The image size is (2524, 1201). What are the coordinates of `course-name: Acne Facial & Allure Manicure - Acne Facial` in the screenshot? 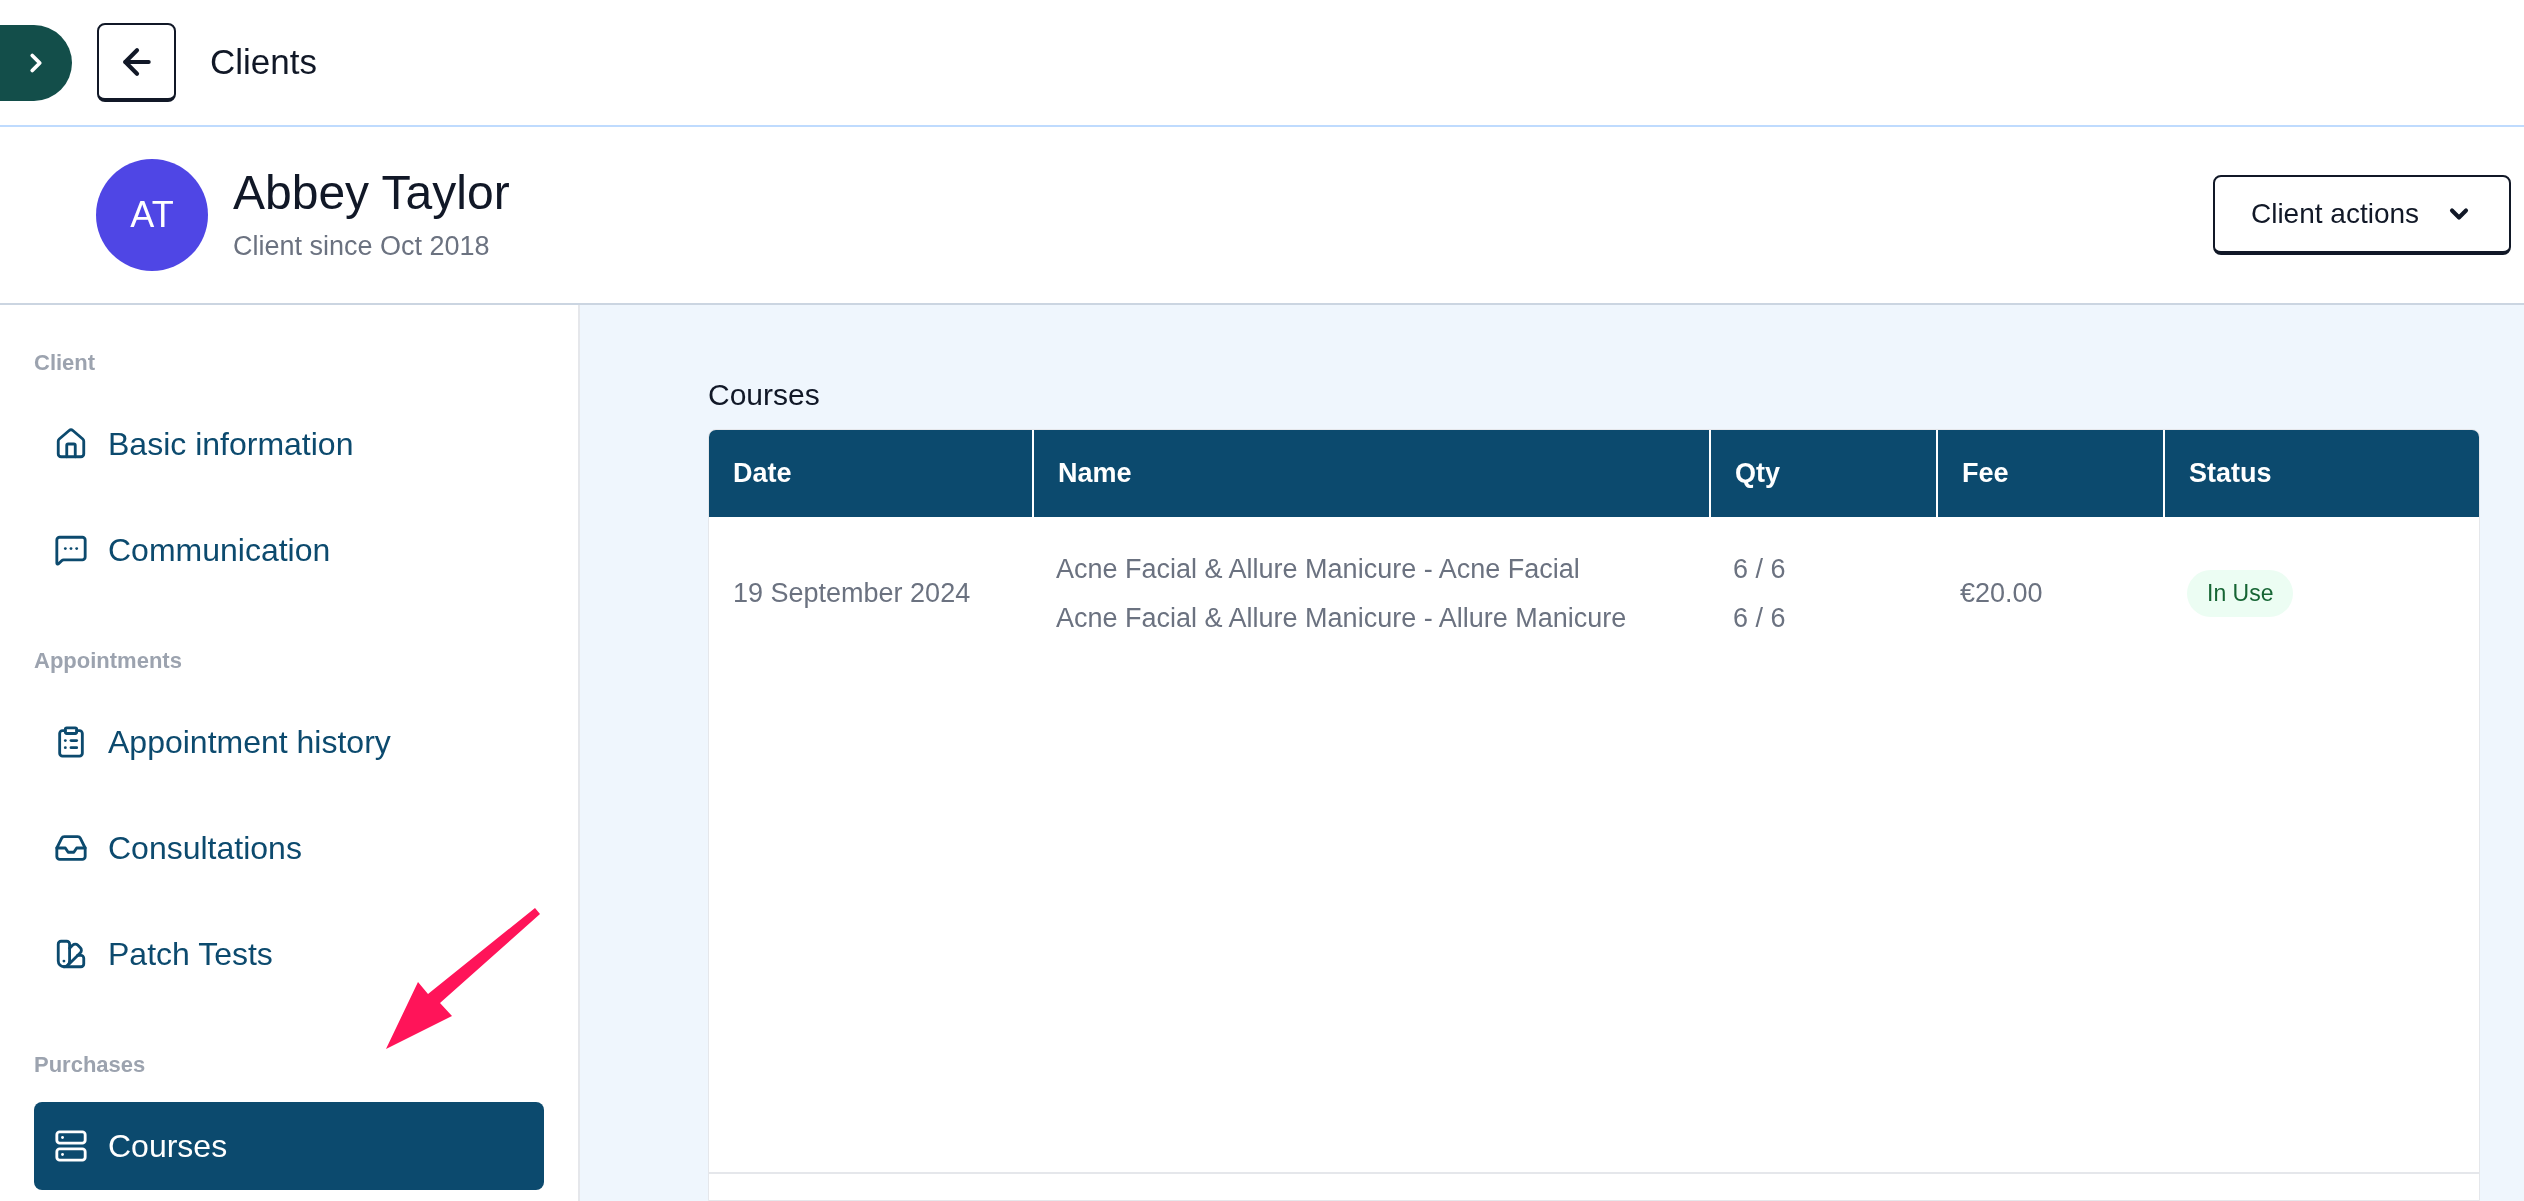 It's located at (1318, 569).